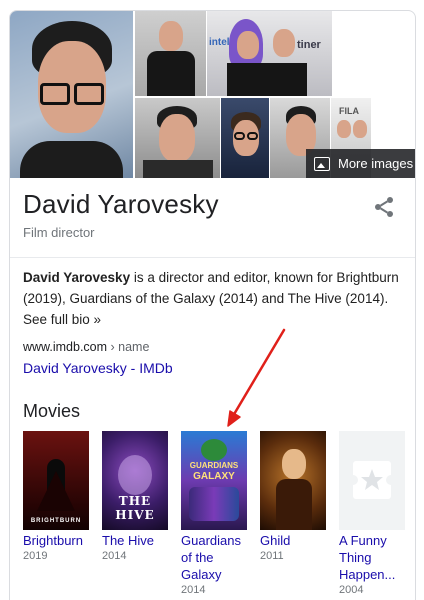 Image resolution: width=424 pixels, height=600 pixels. I want to click on movie-poster: BRIGHTBURN, so click(56, 480).